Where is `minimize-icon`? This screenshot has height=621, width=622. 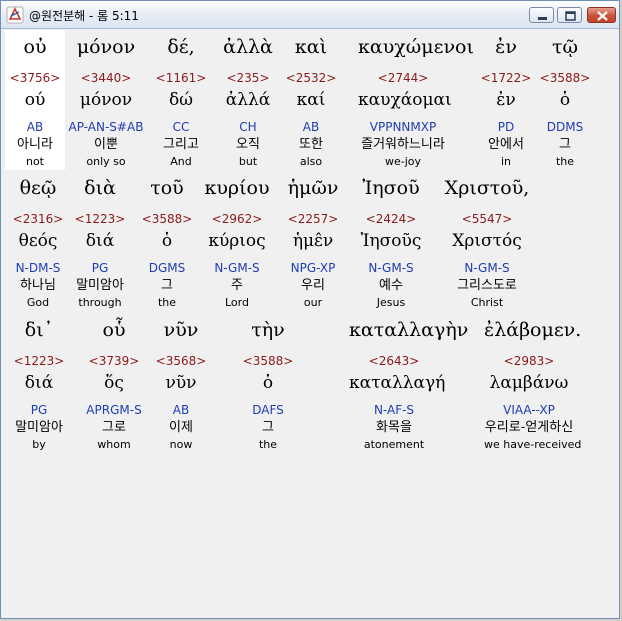
minimize-icon is located at coordinates (542, 18).